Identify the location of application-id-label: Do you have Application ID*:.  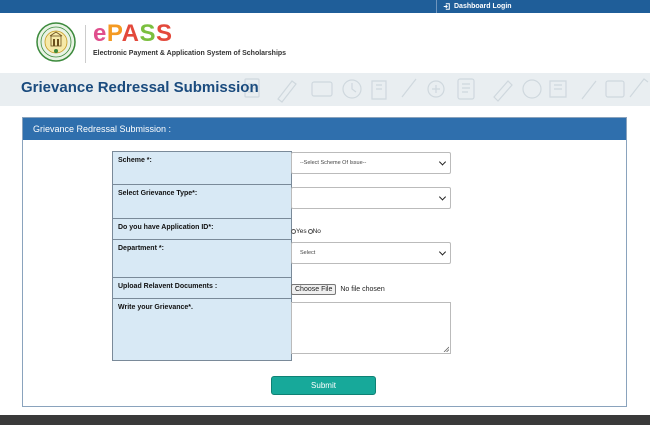
(202, 229).